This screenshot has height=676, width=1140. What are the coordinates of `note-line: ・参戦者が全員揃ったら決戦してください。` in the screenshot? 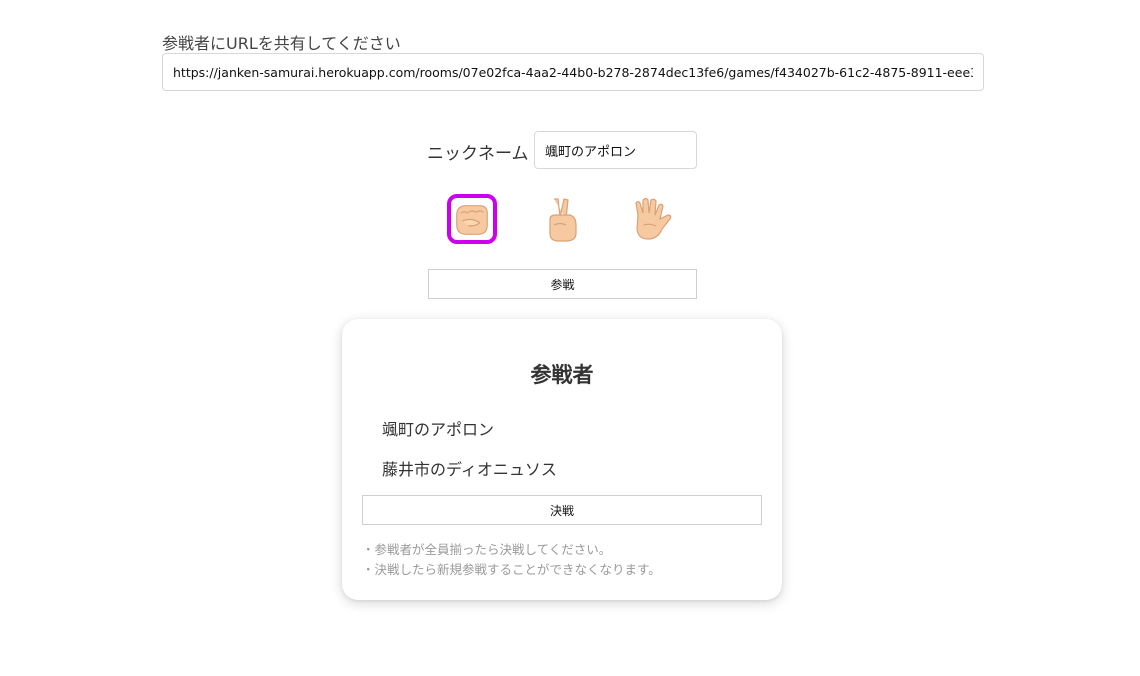 It's located at (487, 549).